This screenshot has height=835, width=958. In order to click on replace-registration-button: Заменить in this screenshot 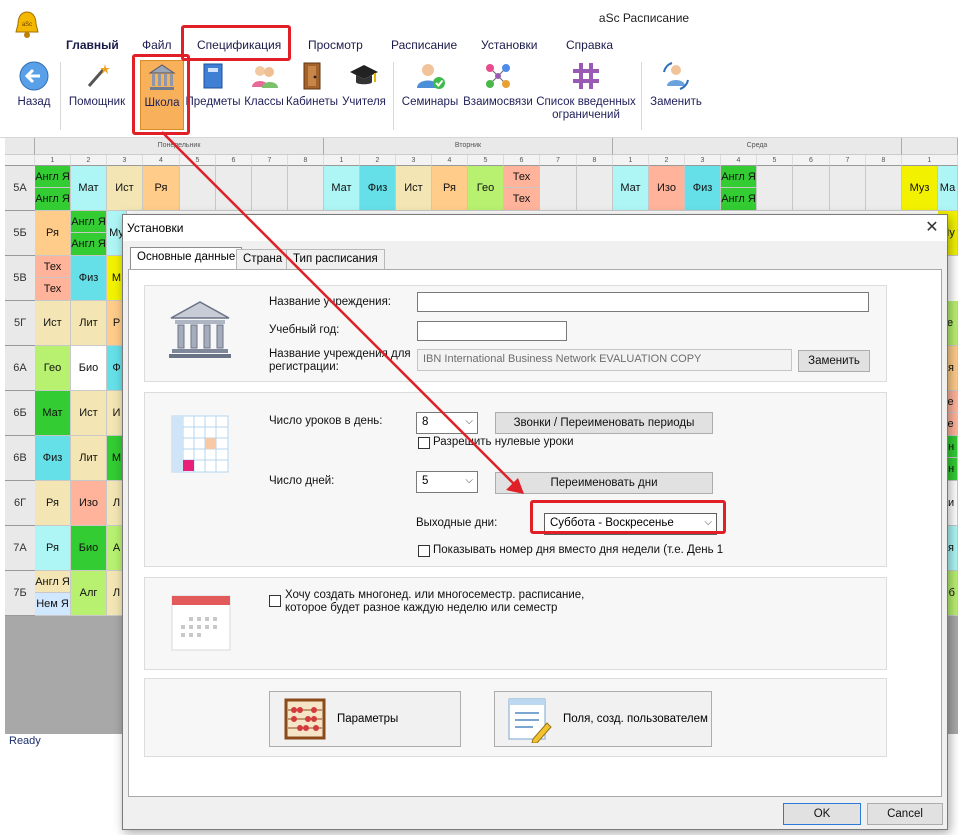, I will do `click(834, 361)`.